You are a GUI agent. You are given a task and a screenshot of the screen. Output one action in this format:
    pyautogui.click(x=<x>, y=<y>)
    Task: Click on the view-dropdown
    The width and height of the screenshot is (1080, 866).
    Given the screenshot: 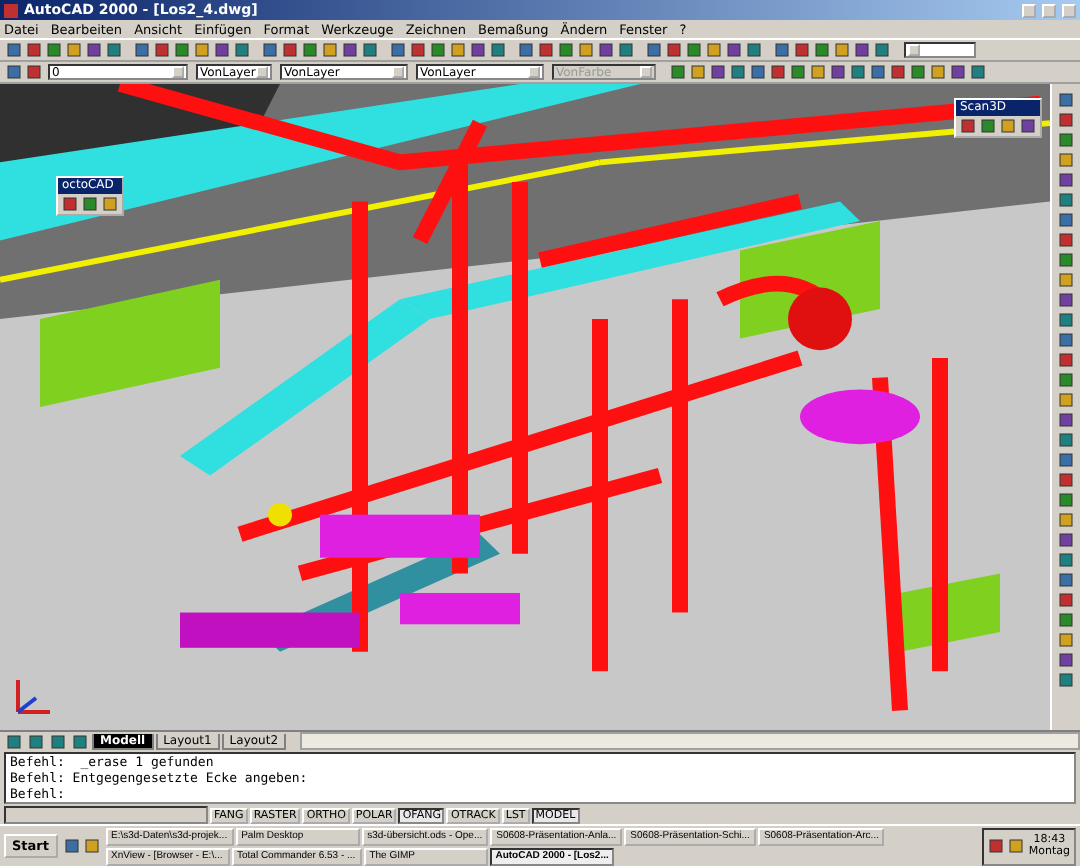 What is the action you would take?
    pyautogui.click(x=940, y=50)
    